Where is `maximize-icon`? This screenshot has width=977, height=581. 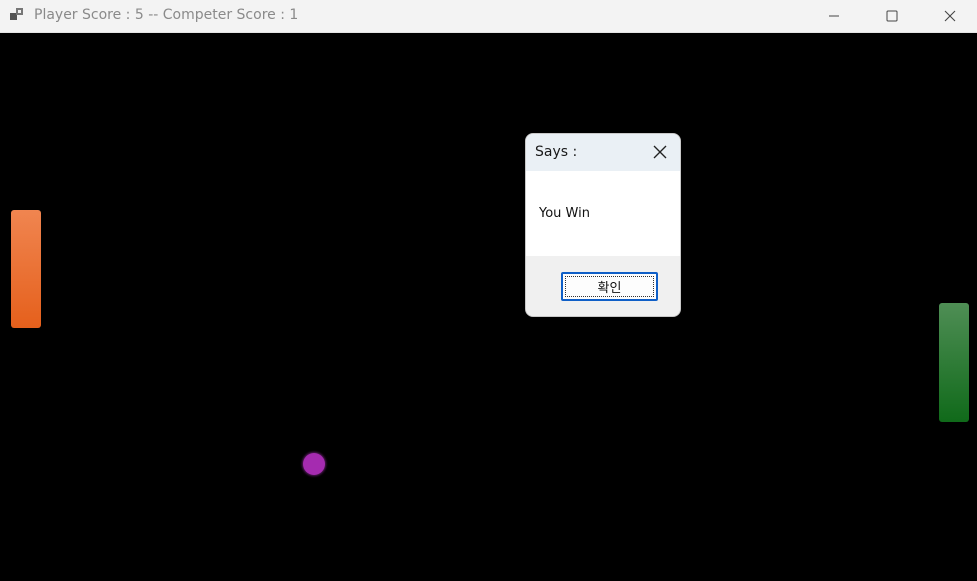 maximize-icon is located at coordinates (892, 16).